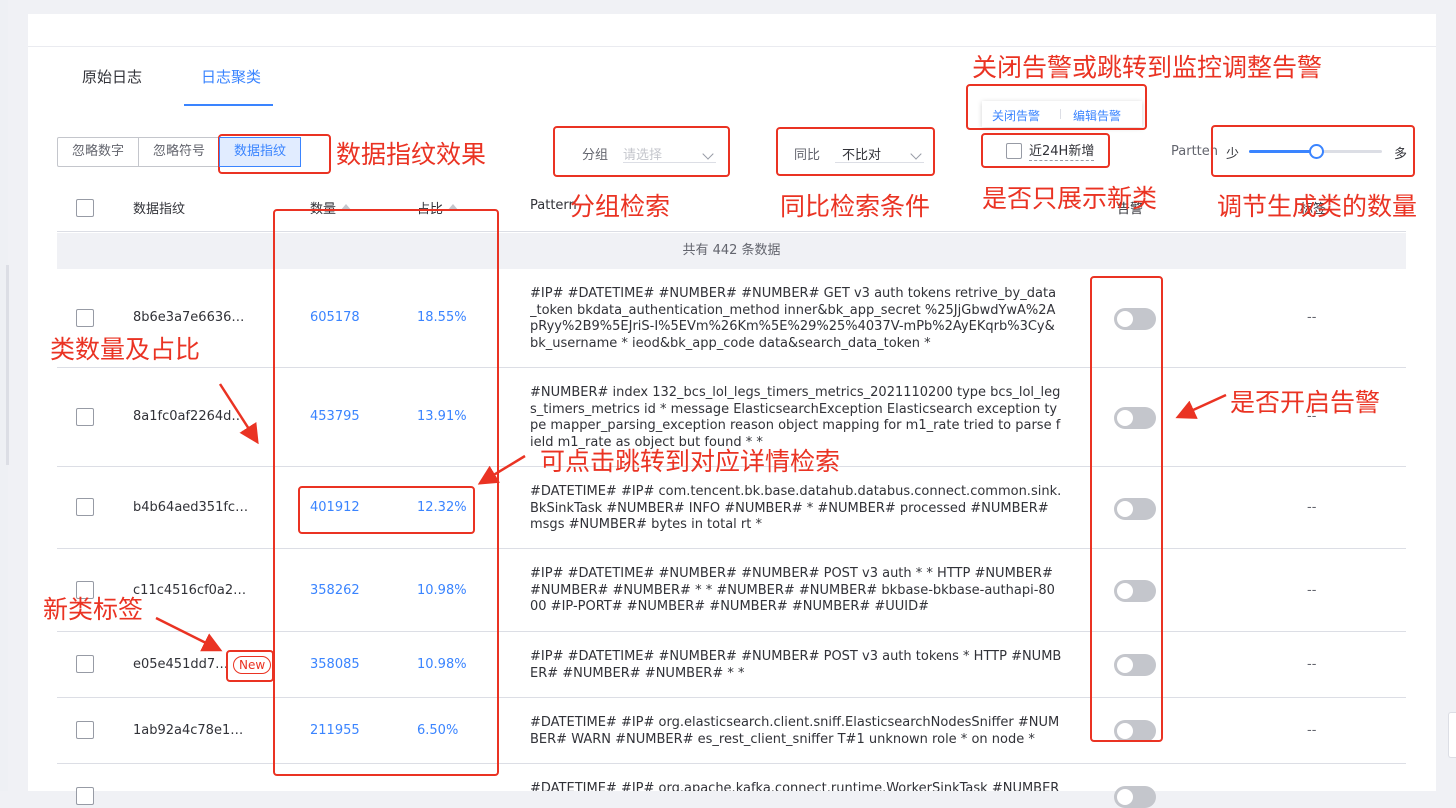 The image size is (1456, 808). What do you see at coordinates (260, 152) in the screenshot?
I see `data-fingerprint-button: 数据指纹` at bounding box center [260, 152].